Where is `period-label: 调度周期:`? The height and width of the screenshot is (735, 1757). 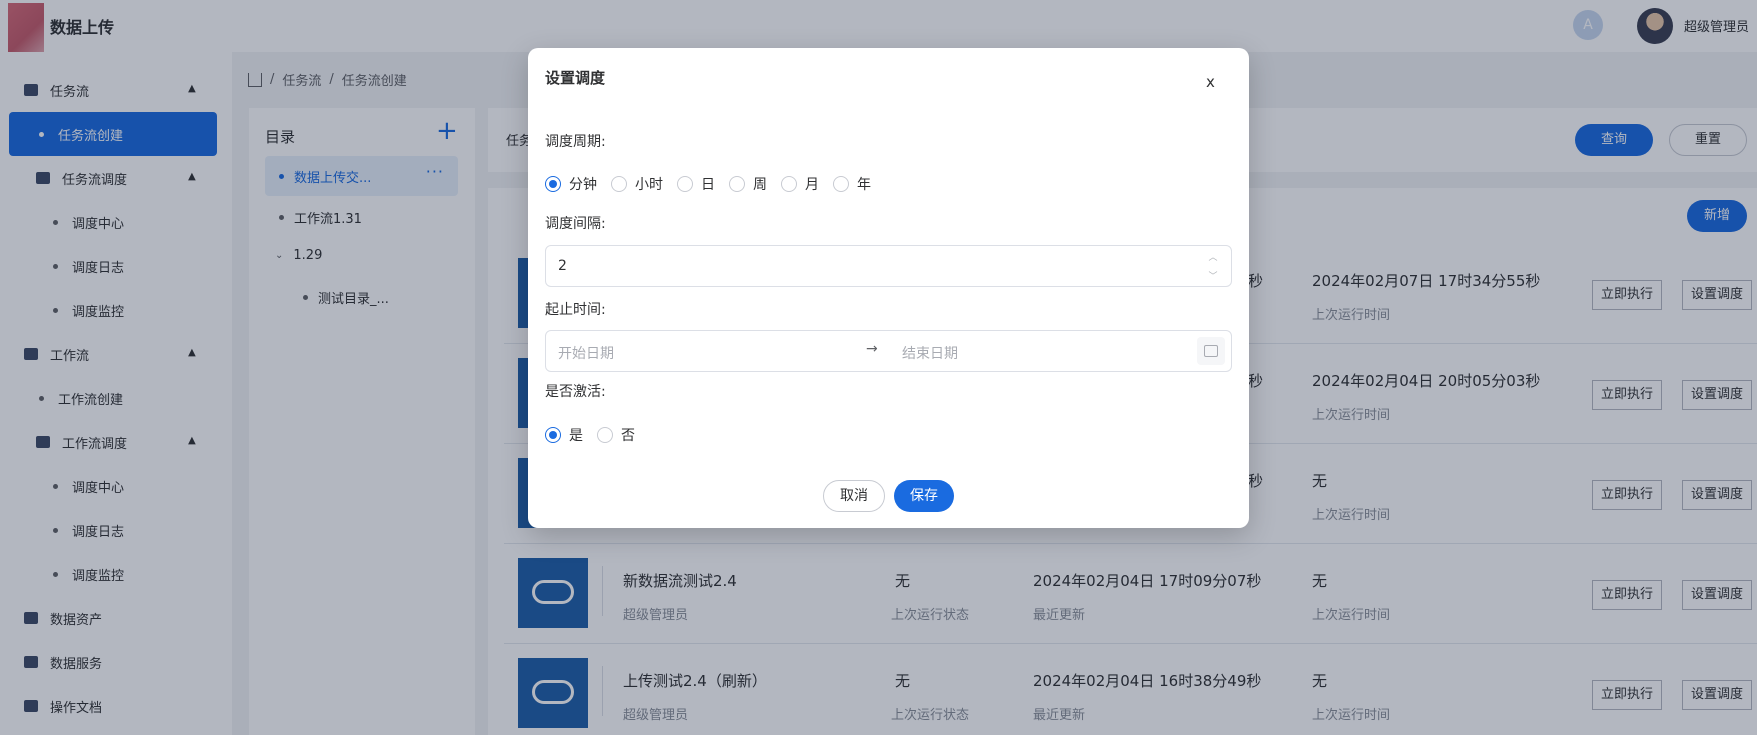
period-label: 调度周期: is located at coordinates (575, 142).